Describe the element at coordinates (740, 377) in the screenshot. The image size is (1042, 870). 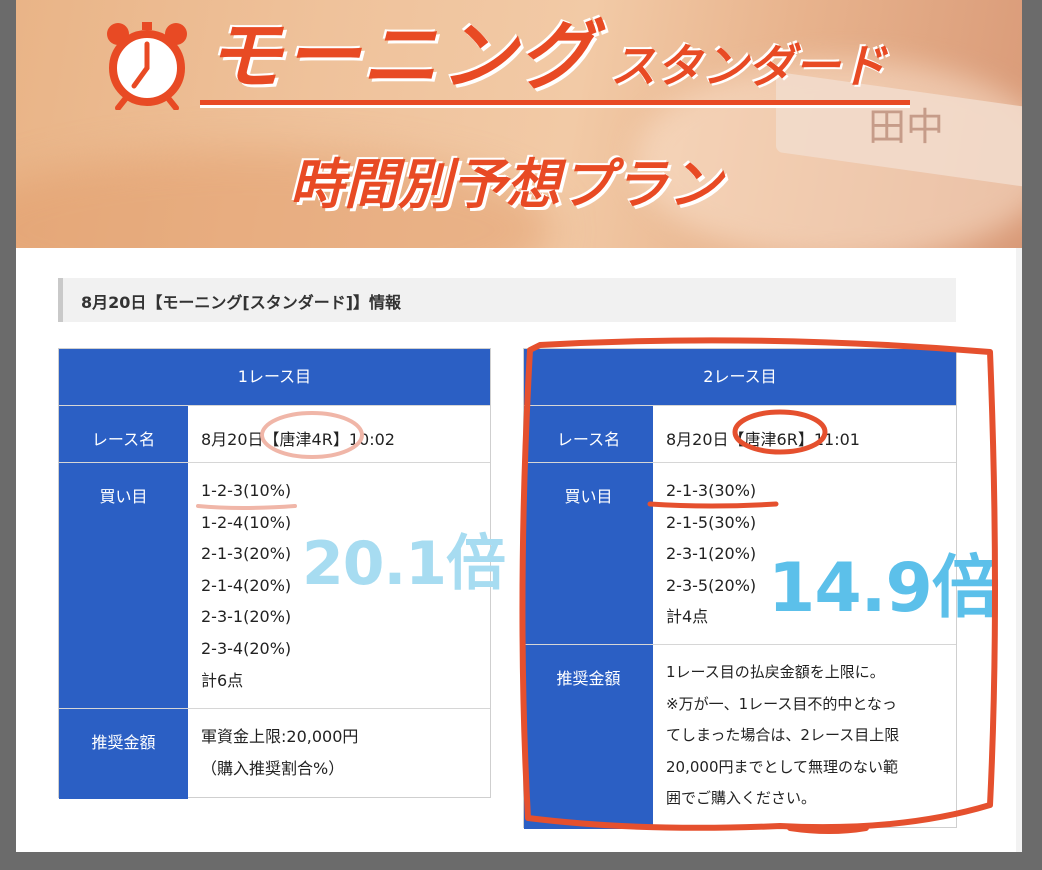
I see `race-2-header: 2レース目` at that location.